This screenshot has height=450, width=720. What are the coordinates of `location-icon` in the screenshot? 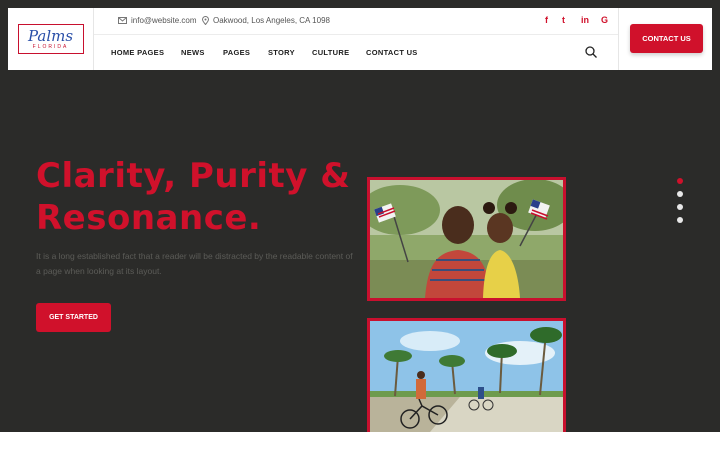 It's located at (205, 20).